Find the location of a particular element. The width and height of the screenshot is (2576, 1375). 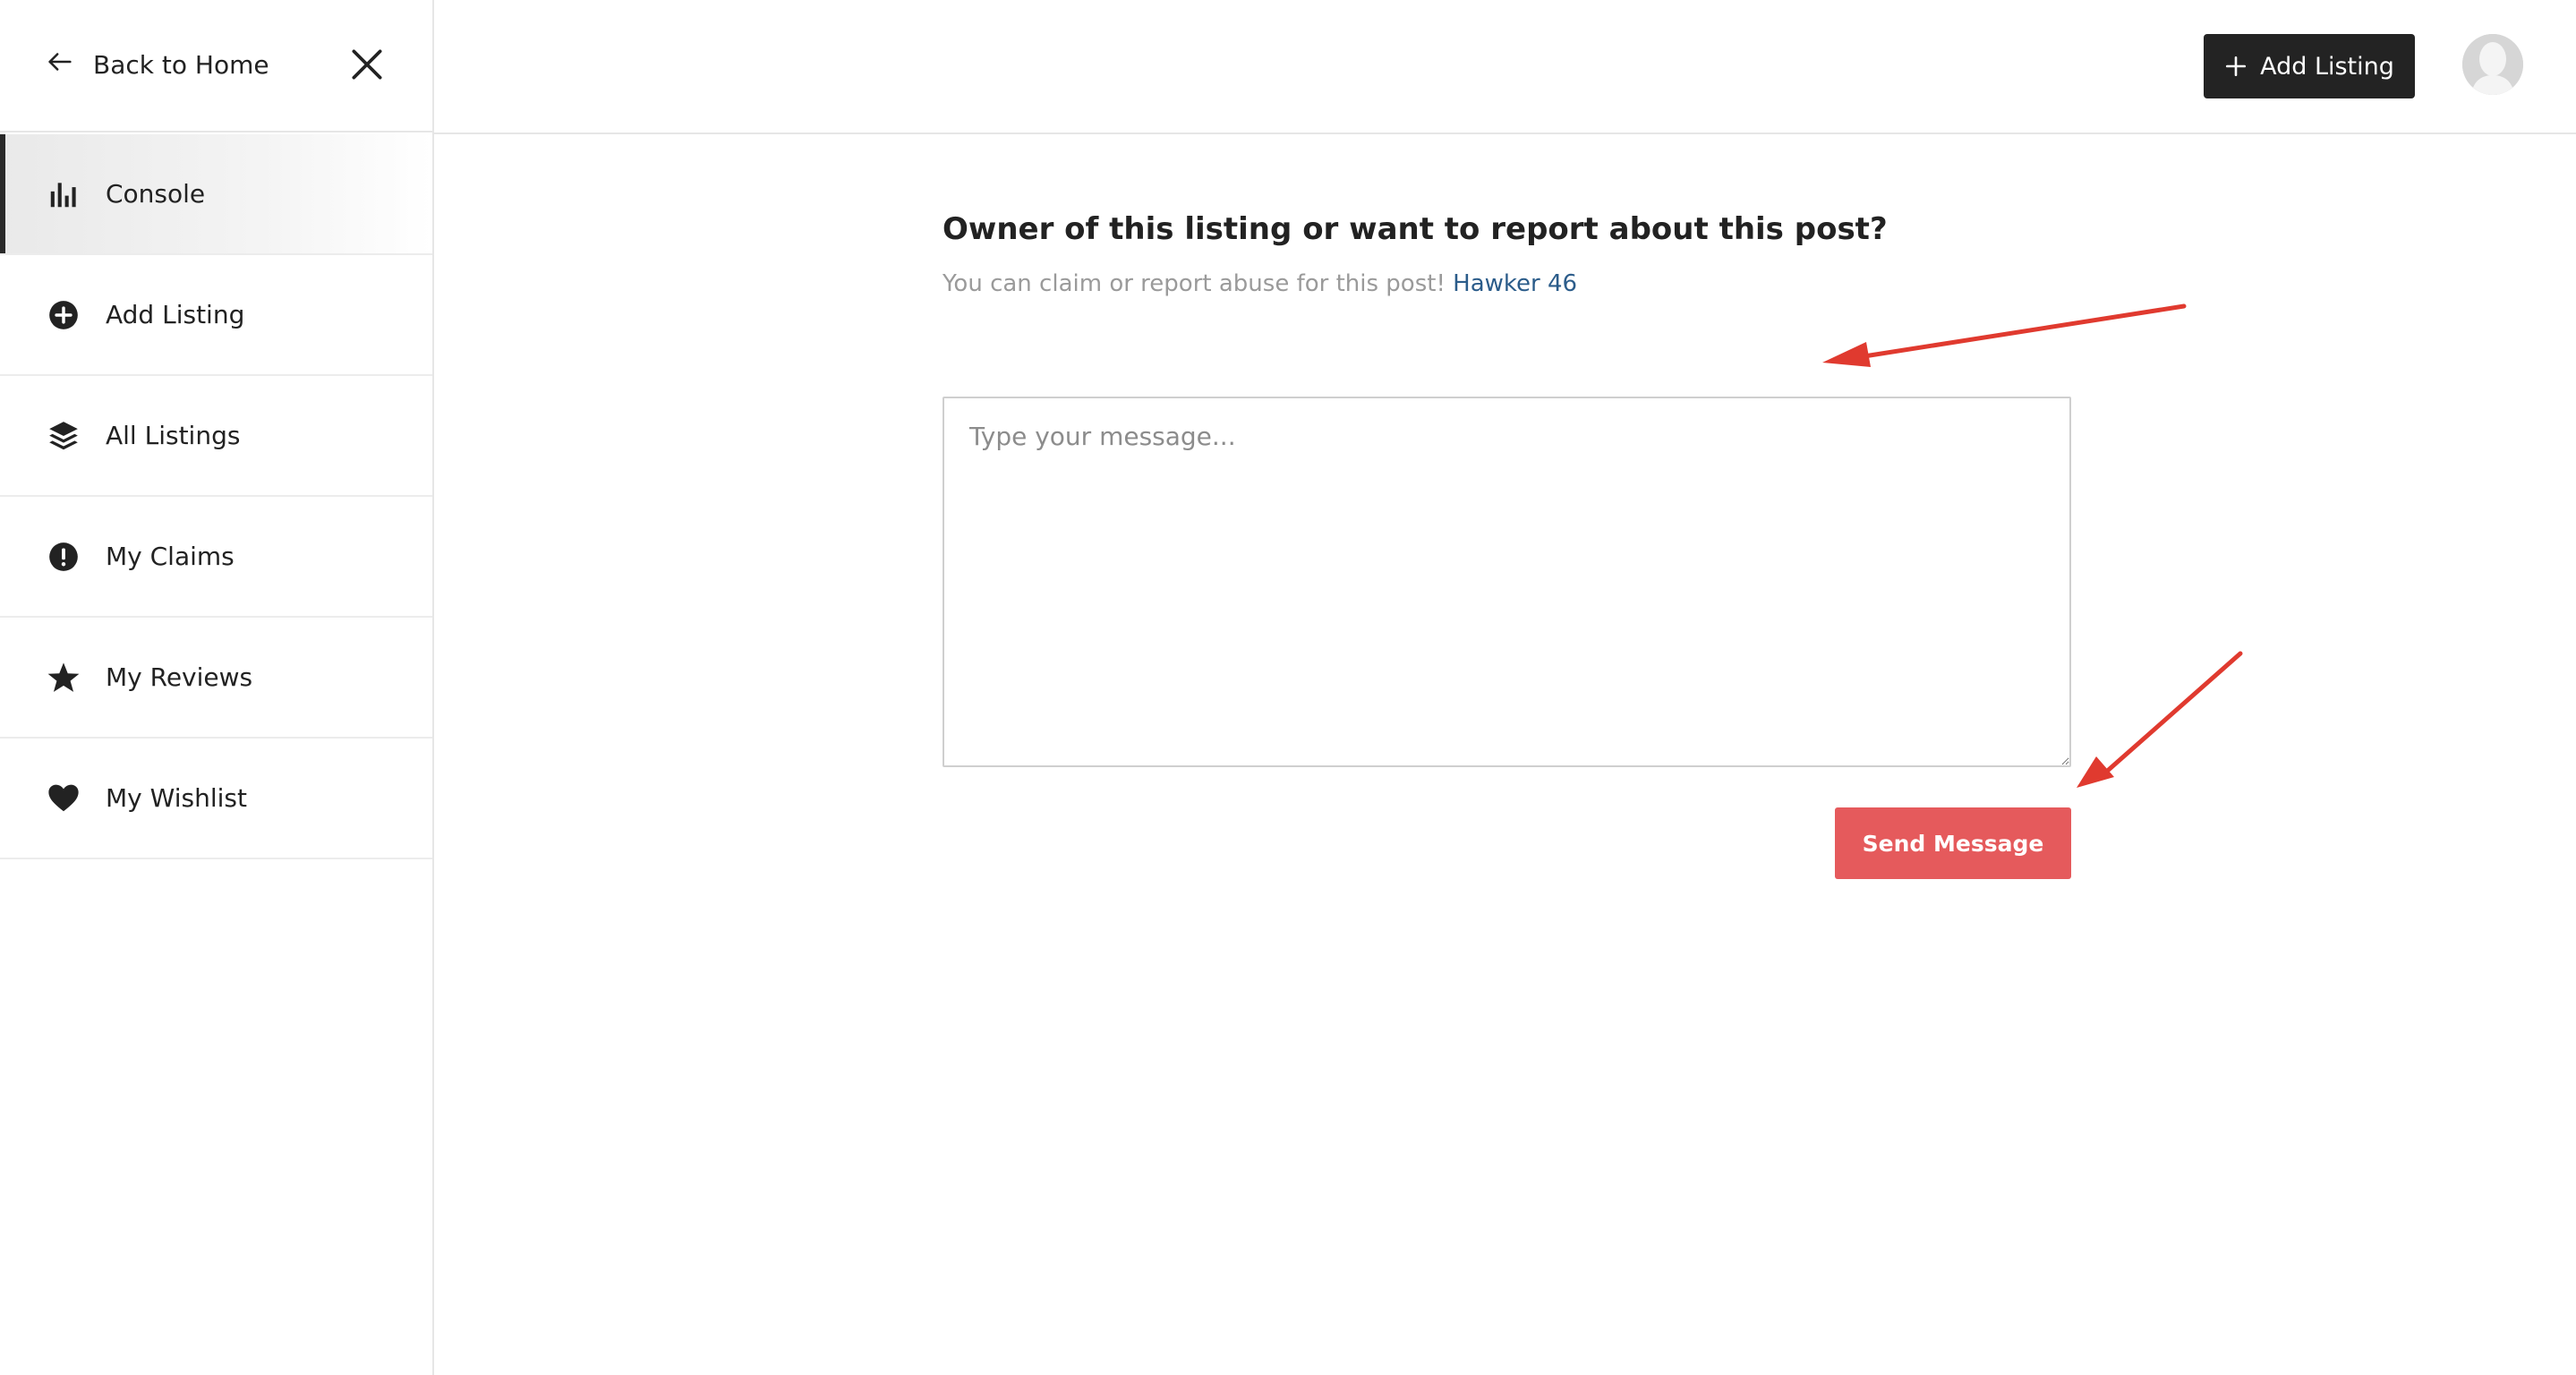

sidebar-item-label: Console is located at coordinates (156, 194).